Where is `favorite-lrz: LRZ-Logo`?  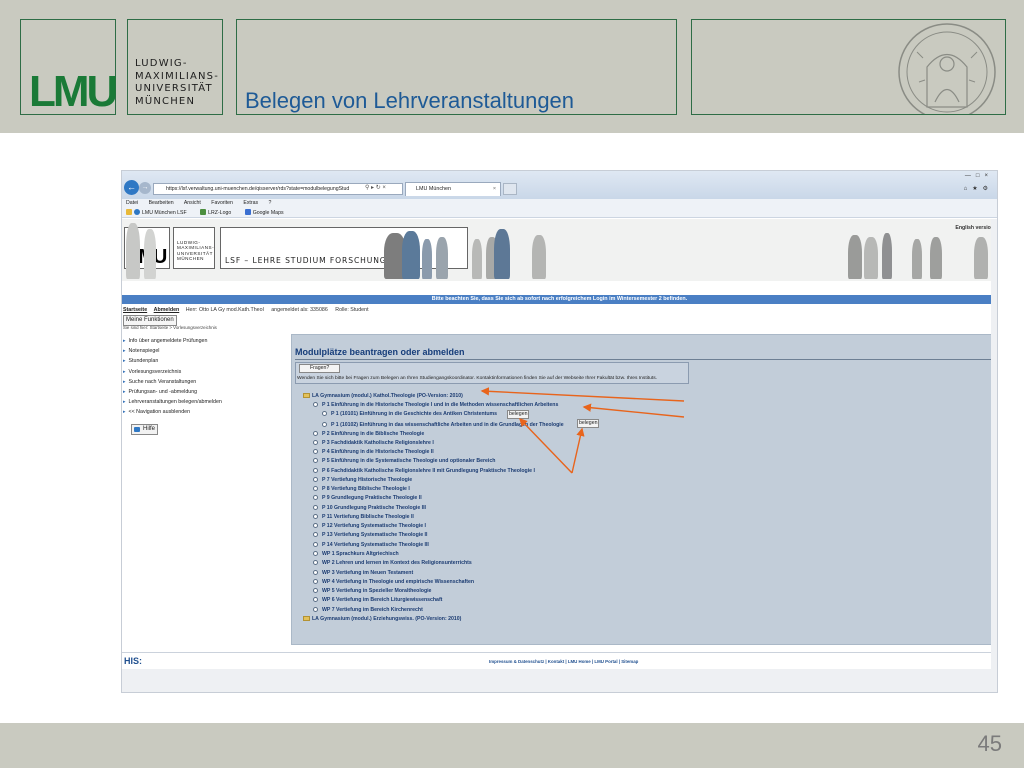
favorite-lrz: LRZ-Logo is located at coordinates (218, 212).